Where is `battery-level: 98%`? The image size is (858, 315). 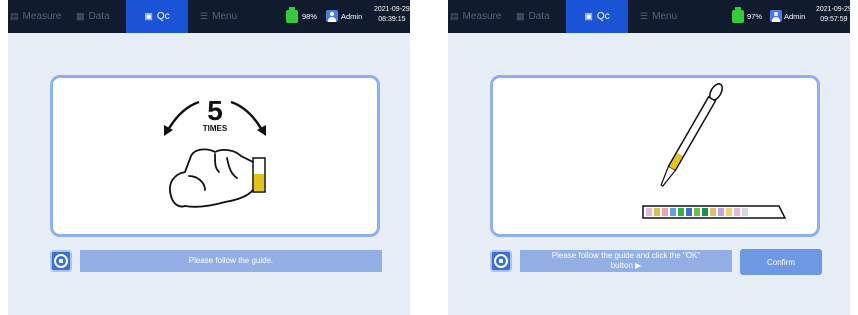 battery-level: 98% is located at coordinates (310, 16).